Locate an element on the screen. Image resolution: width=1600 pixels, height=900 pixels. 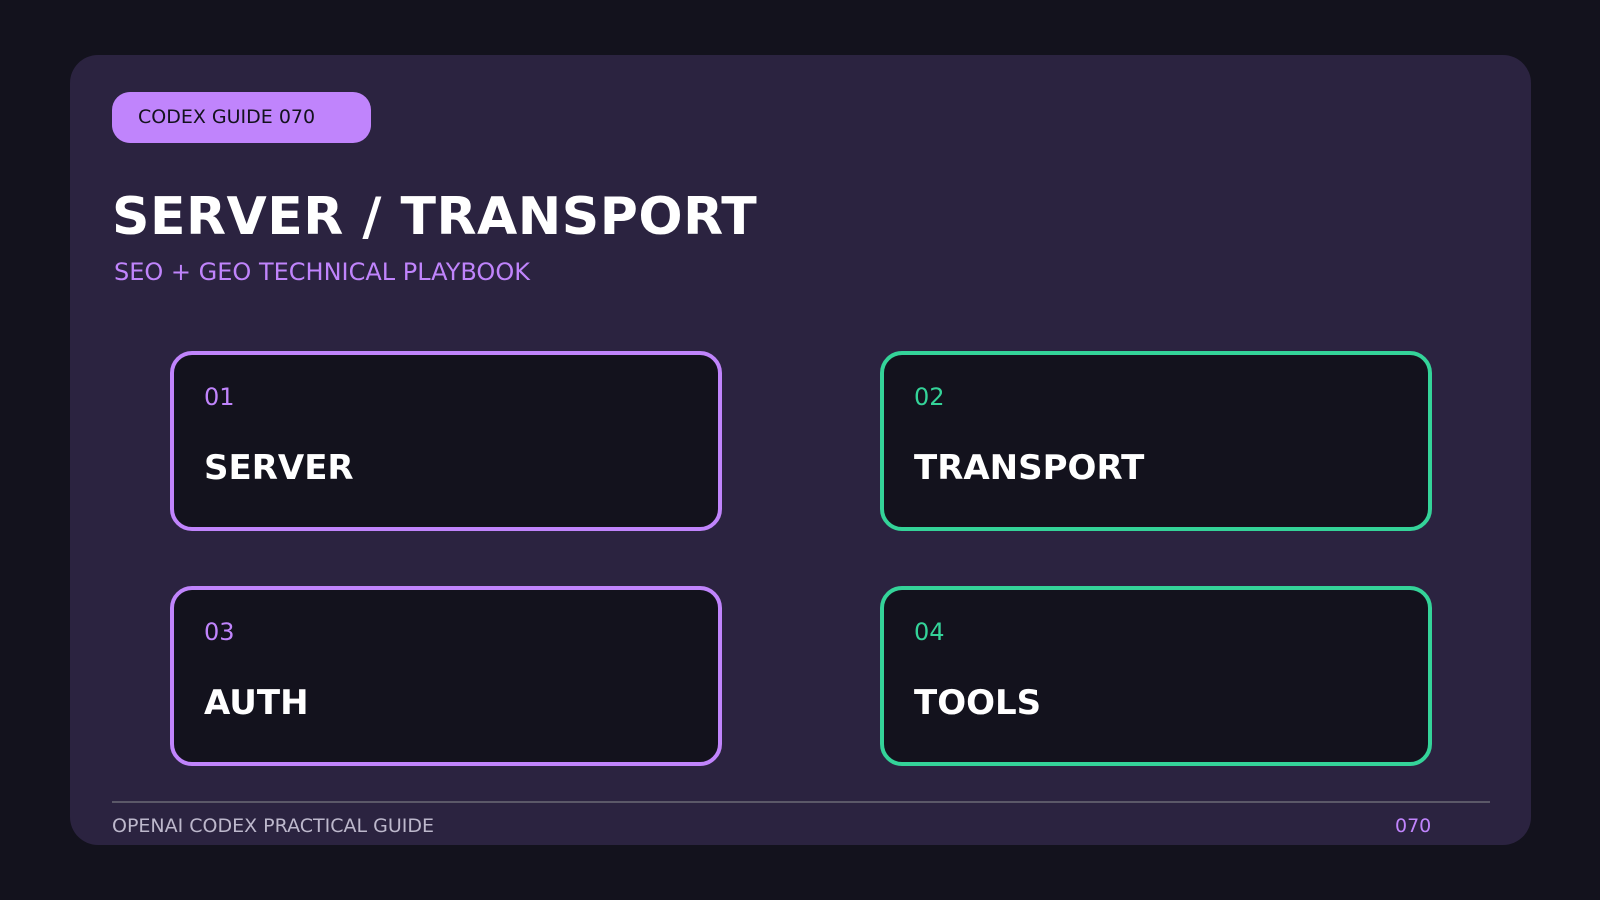
guide-badge: CODEX GUIDE 070 is located at coordinates (241, 117).